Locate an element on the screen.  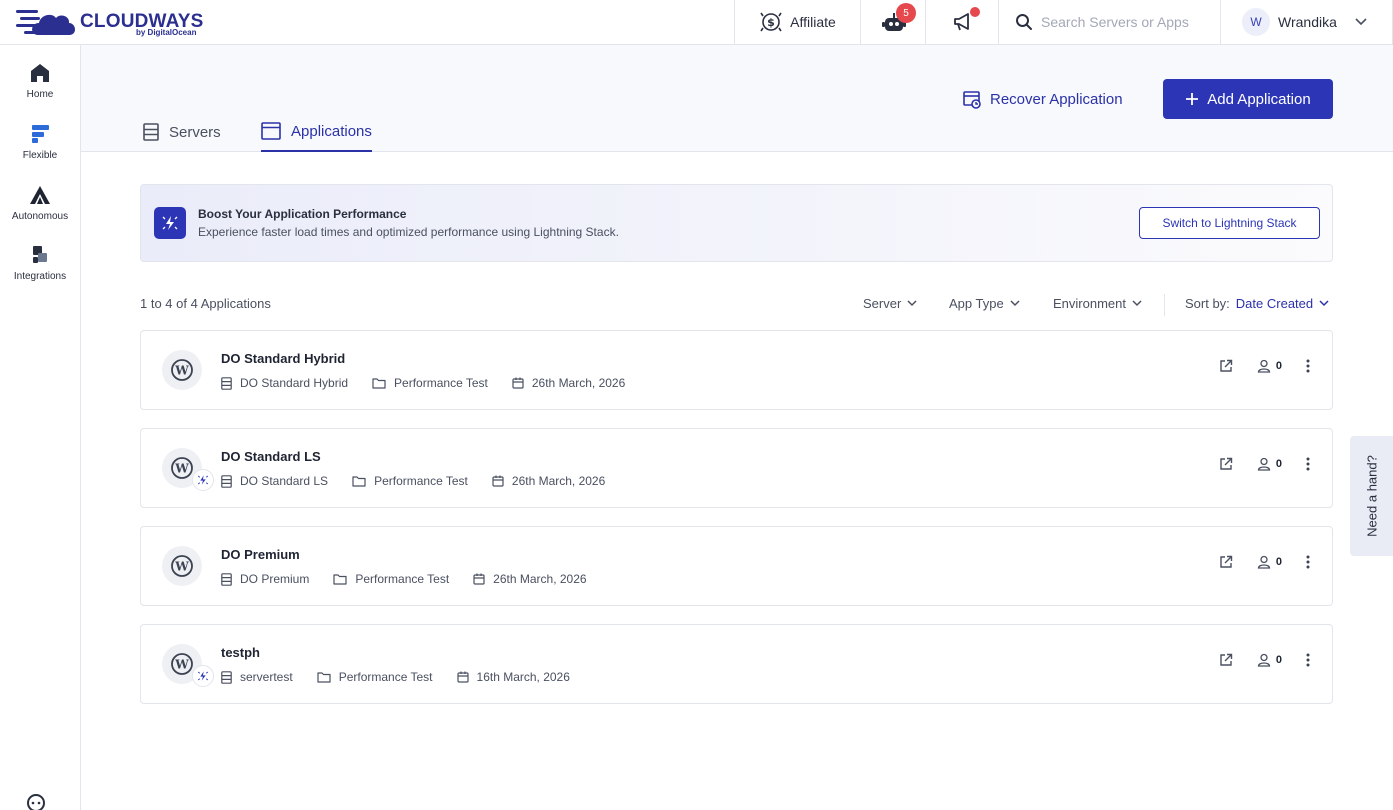
wordpress-icon: W is located at coordinates (182, 370).